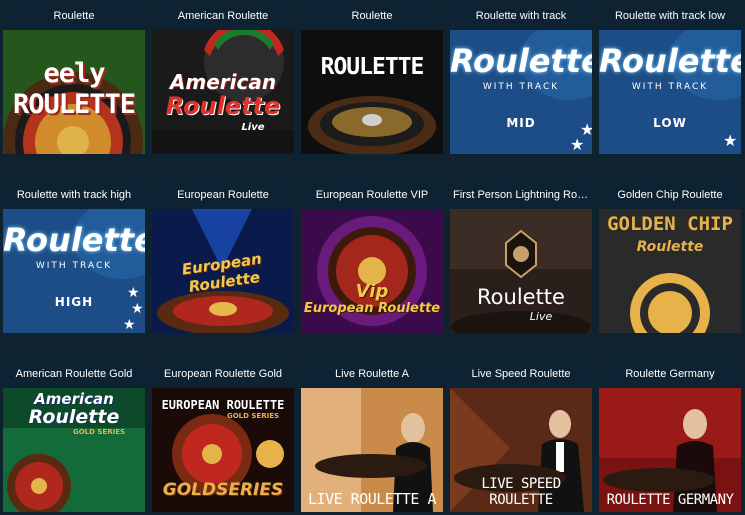 The width and height of the screenshot is (745, 515). I want to click on game-logo: ROULETTE, so click(372, 67).